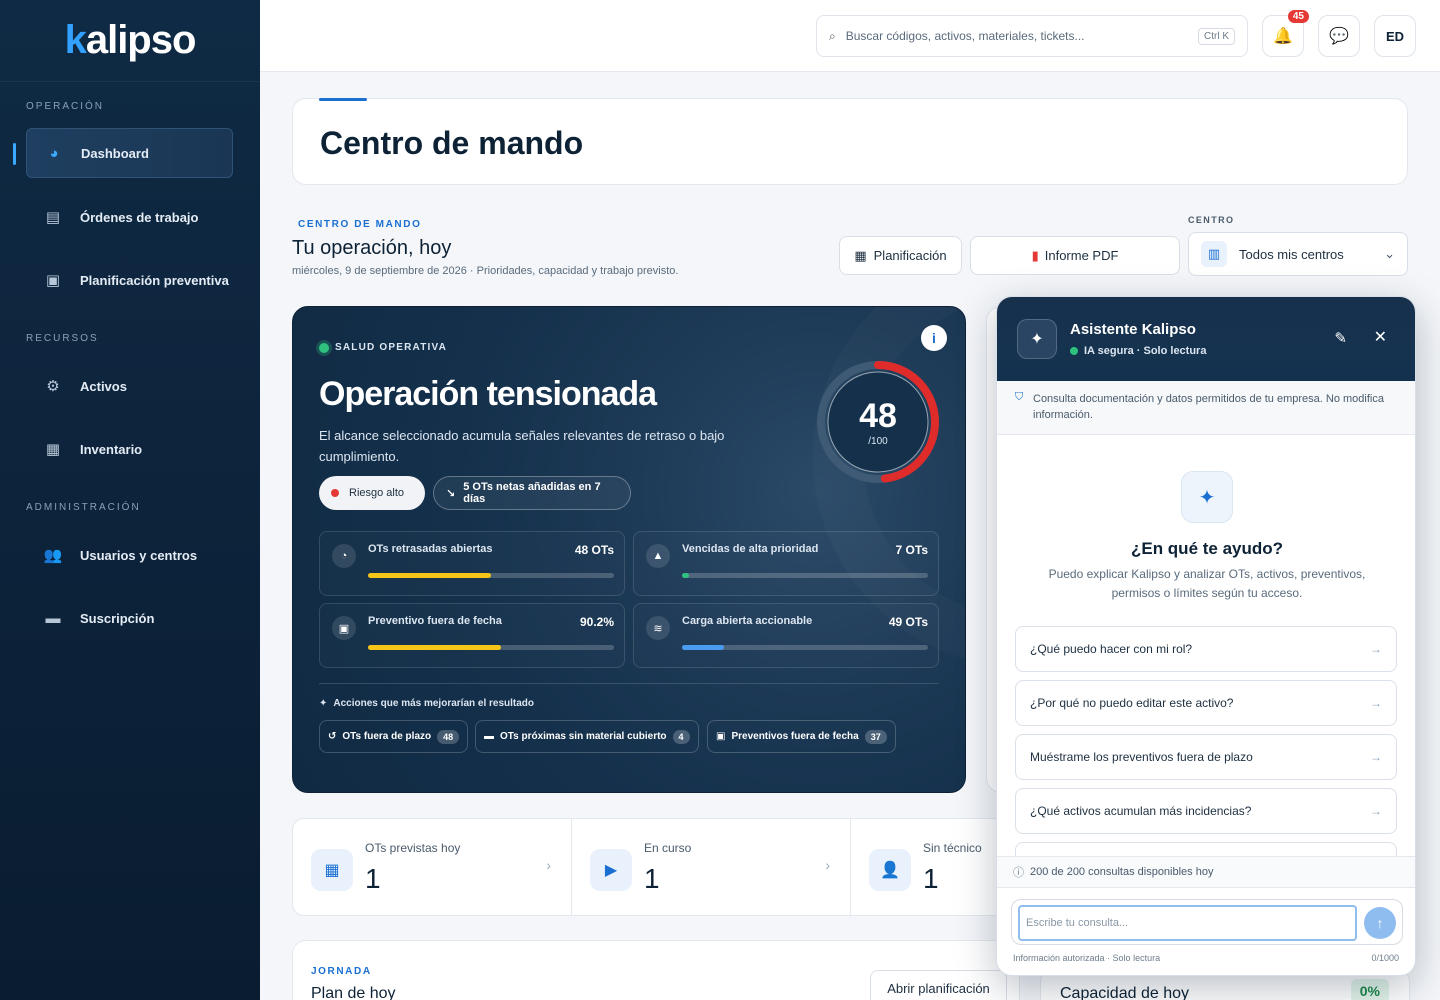 This screenshot has height=1000, width=1440. Describe the element at coordinates (878, 441) in the screenshot. I see `health-score-max: /100` at that location.